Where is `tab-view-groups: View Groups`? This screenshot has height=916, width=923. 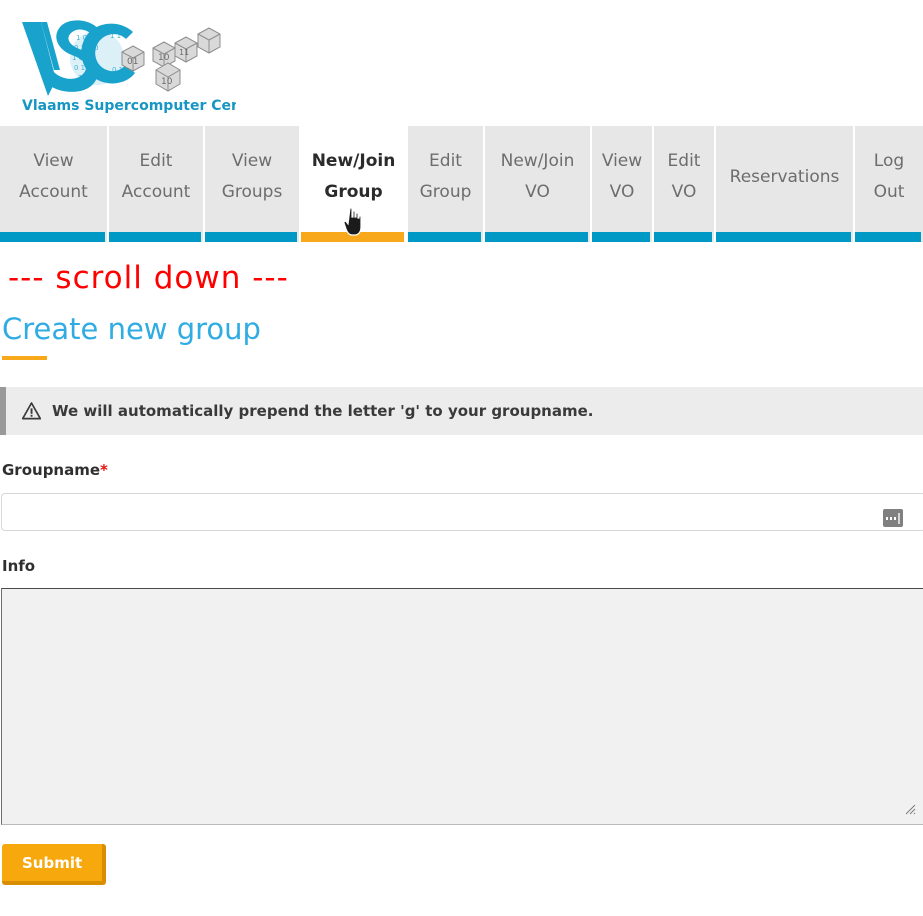 tab-view-groups: View Groups is located at coordinates (253, 184).